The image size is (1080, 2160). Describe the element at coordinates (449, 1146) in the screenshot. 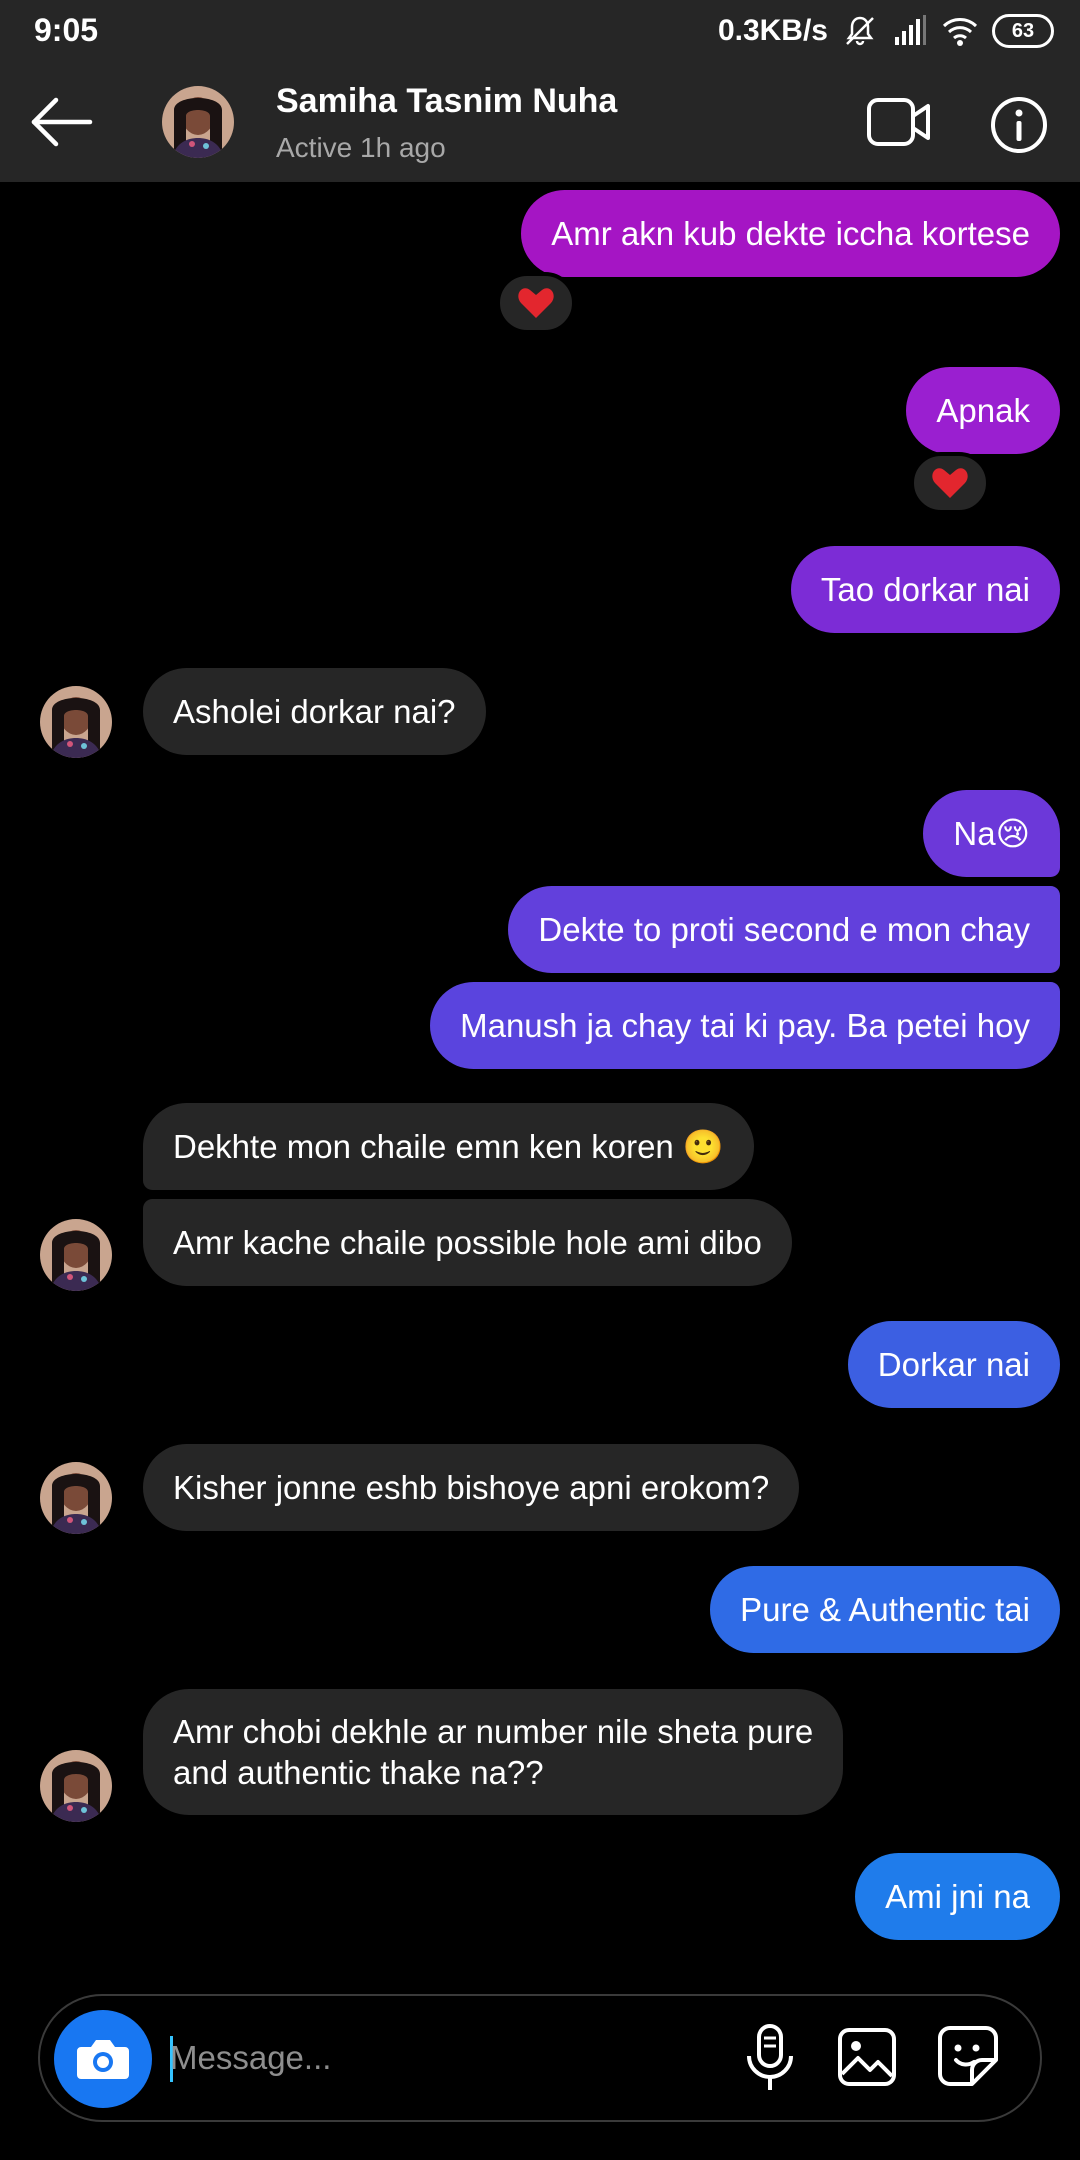

I see `incoming-message: Dekhte mon chaile emn ken koren 🙂` at that location.